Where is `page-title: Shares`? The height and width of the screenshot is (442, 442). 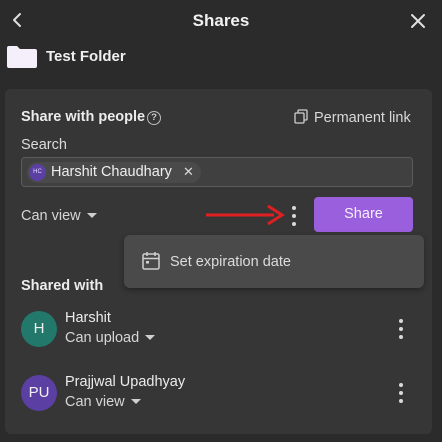
page-title: Shares is located at coordinates (221, 20).